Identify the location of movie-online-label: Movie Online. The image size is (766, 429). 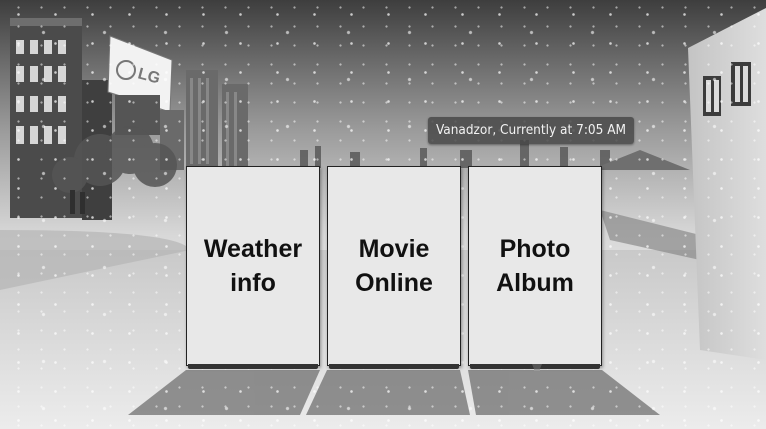
(394, 266).